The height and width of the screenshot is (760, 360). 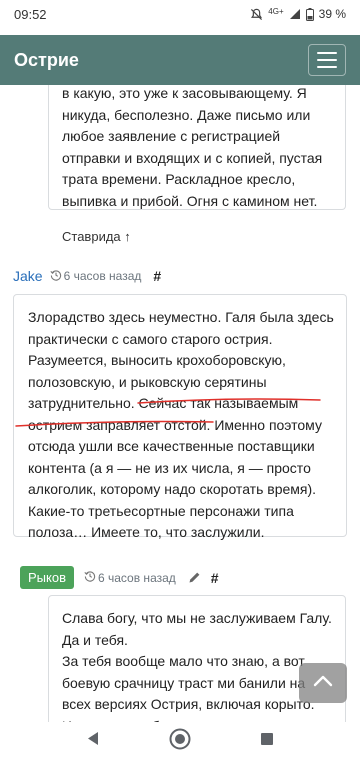 I want to click on status-time: 09:52, so click(x=30, y=14).